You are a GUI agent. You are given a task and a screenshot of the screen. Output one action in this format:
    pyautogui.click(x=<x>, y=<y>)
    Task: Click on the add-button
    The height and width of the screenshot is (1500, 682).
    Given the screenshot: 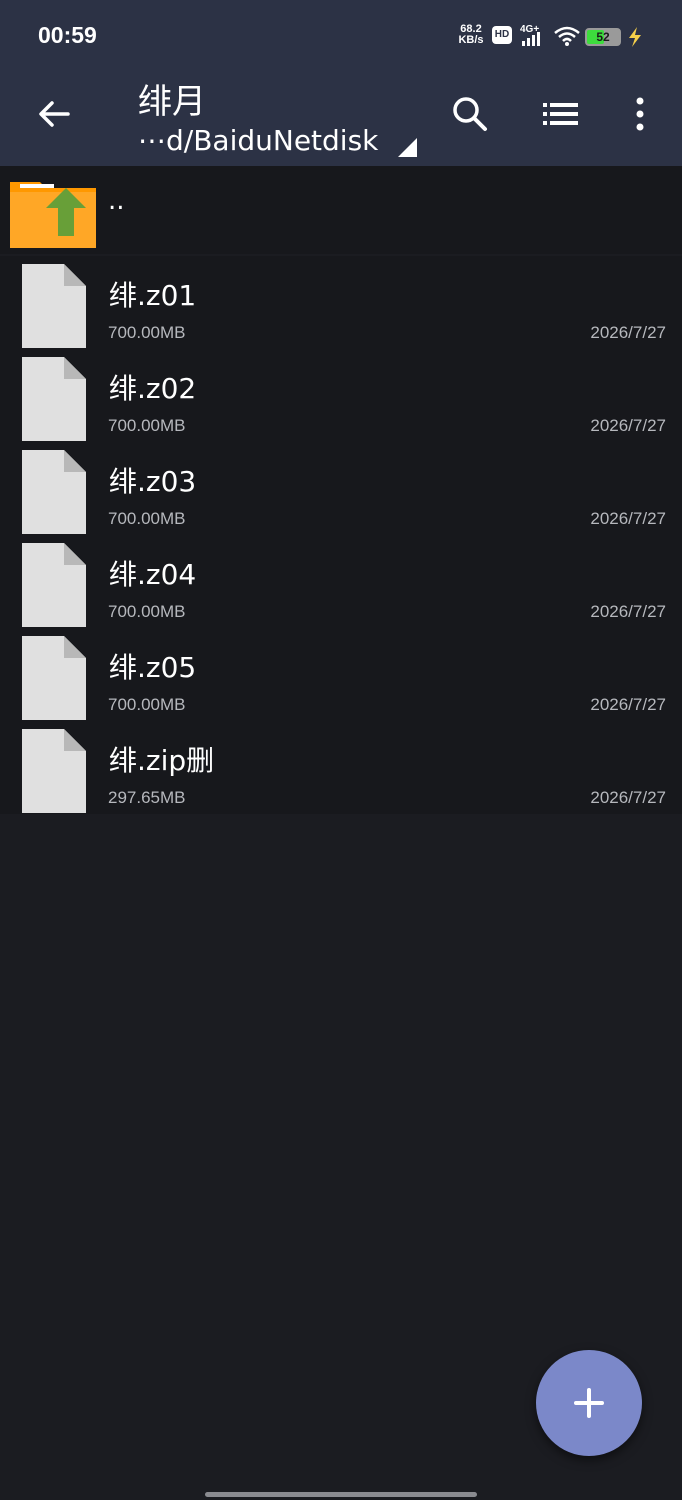 What is the action you would take?
    pyautogui.click(x=589, y=1403)
    